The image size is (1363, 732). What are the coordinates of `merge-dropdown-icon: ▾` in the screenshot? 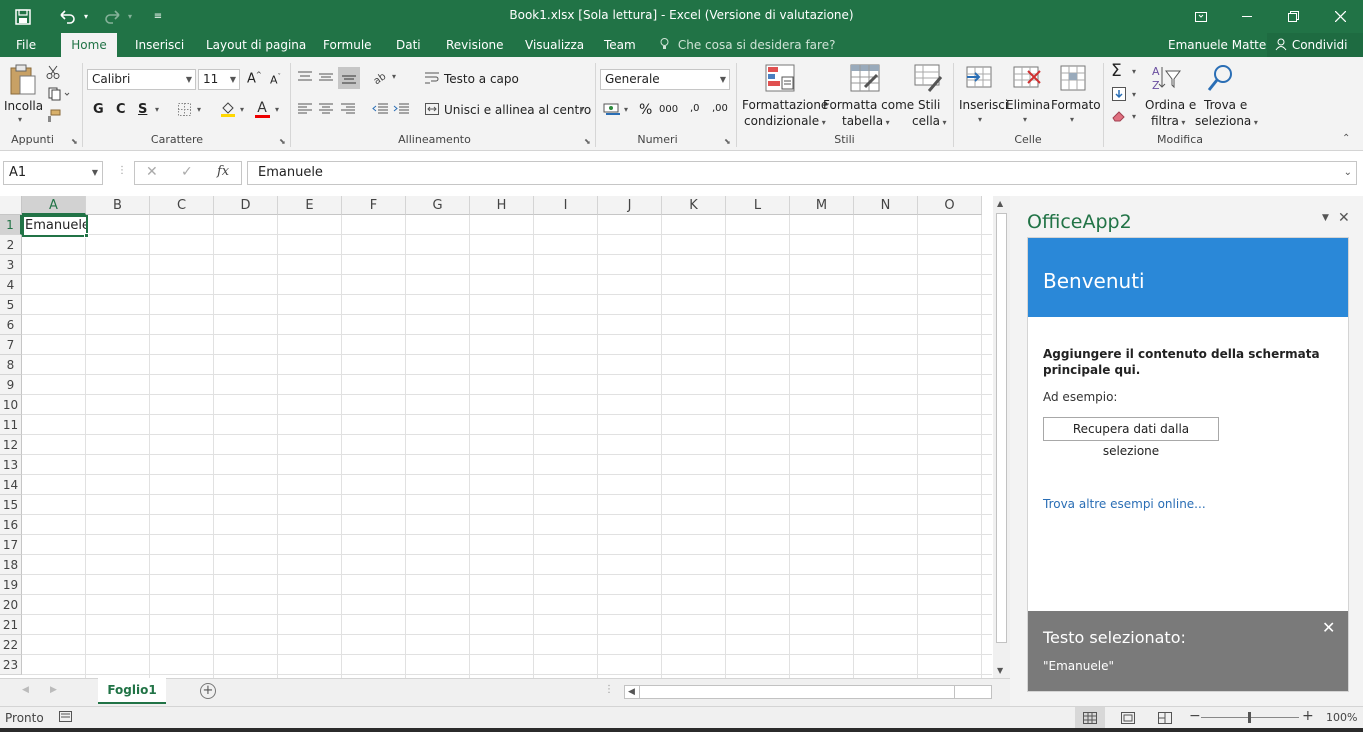 It's located at (582, 109).